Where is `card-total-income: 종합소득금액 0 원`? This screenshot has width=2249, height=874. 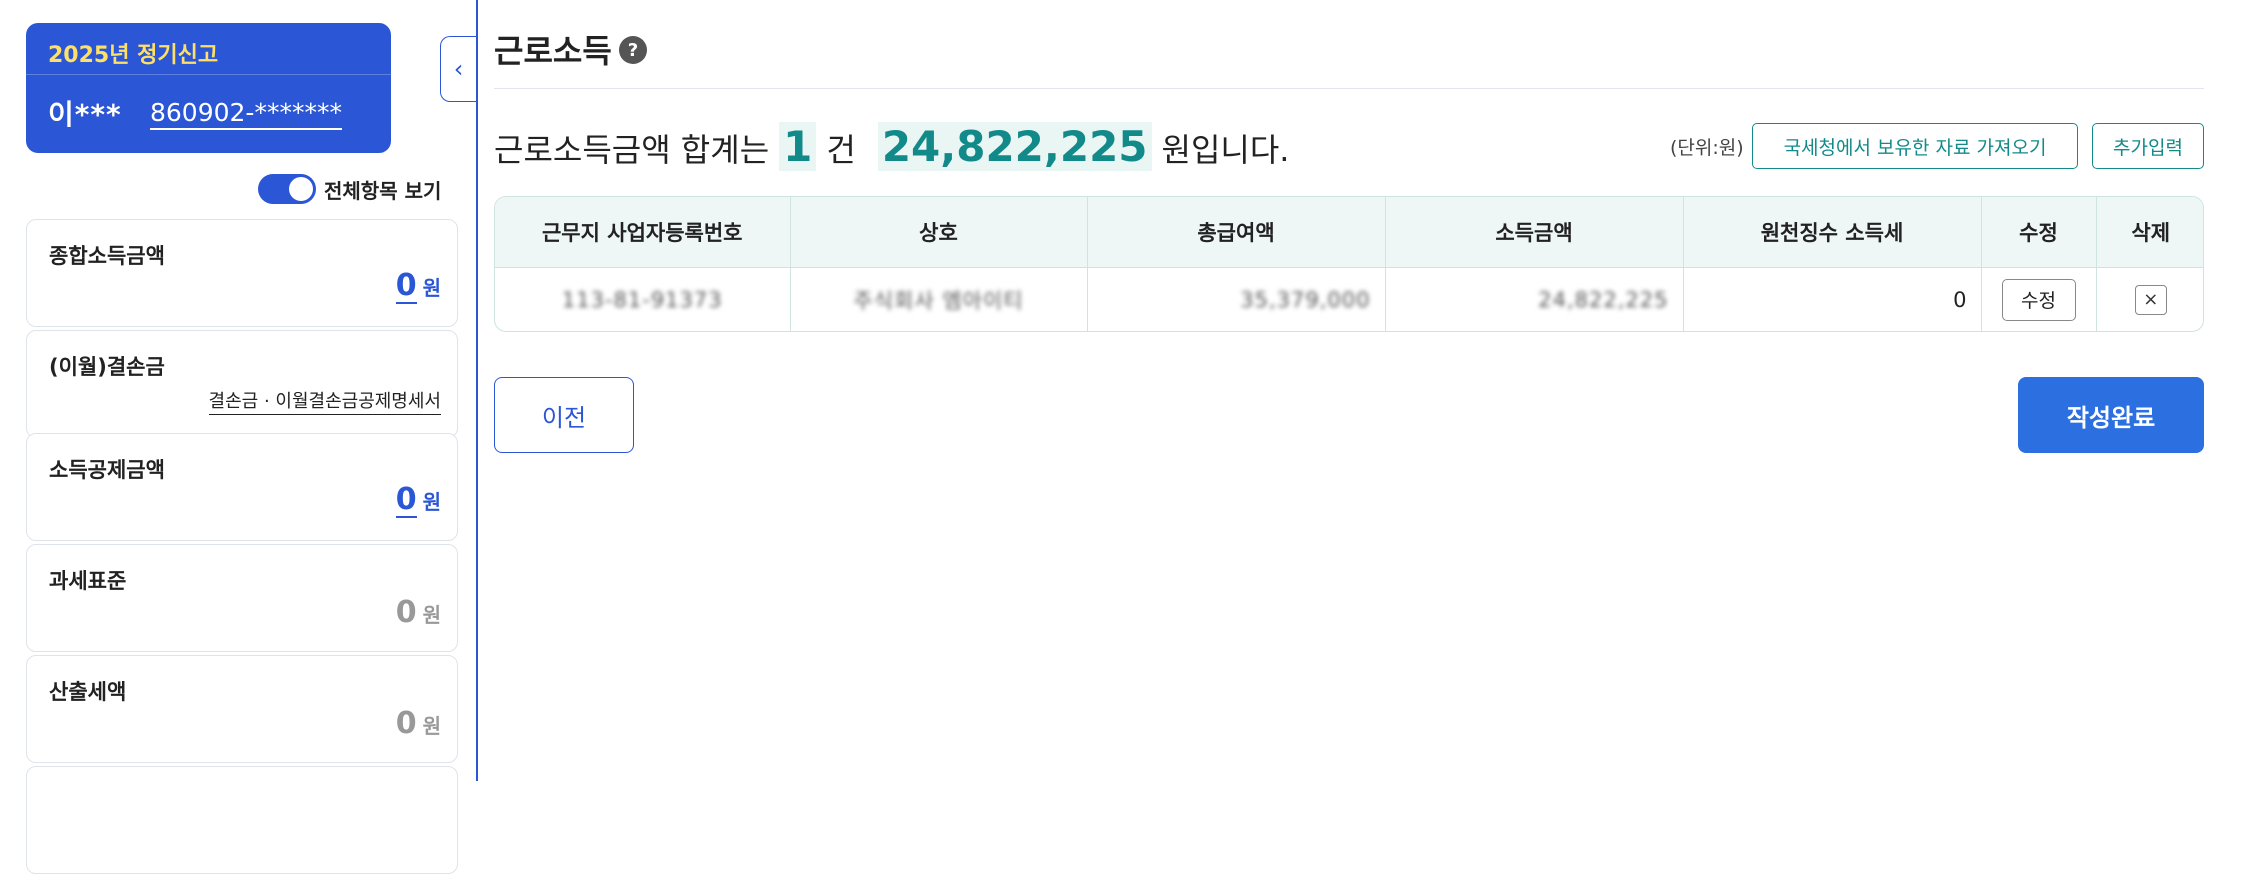
card-total-income: 종합소득금액 0 원 is located at coordinates (242, 273).